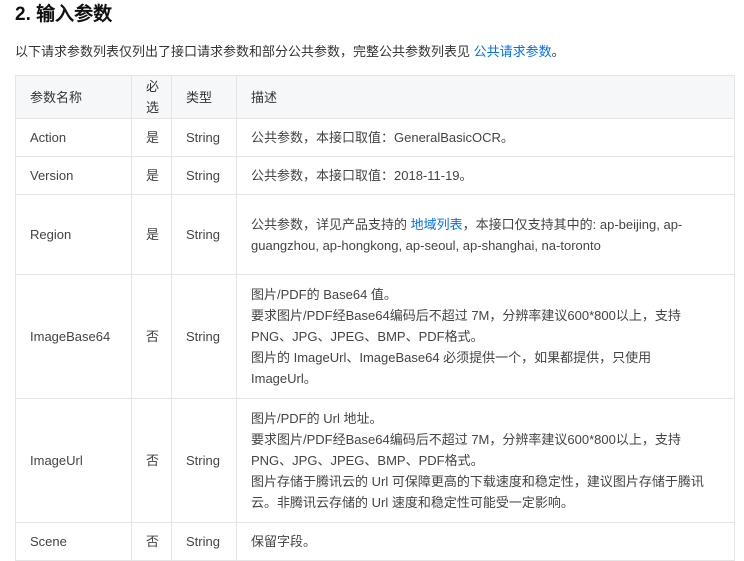  Describe the element at coordinates (73, 137) in the screenshot. I see `param-name: Action` at that location.